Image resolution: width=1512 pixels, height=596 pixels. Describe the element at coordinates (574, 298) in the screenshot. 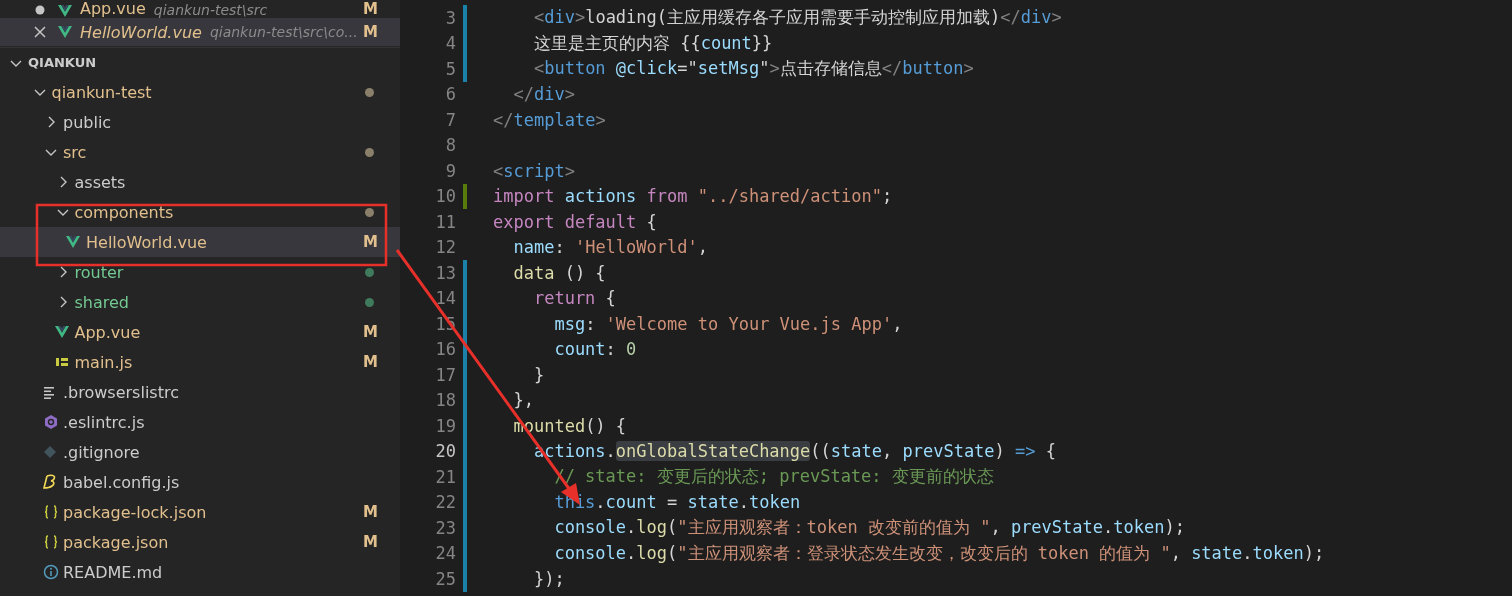

I see `code-line: return {` at that location.